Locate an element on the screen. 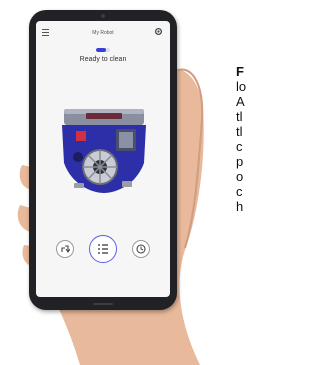 The height and width of the screenshot is (365, 320). clean-list-icon is located at coordinates (103, 249).